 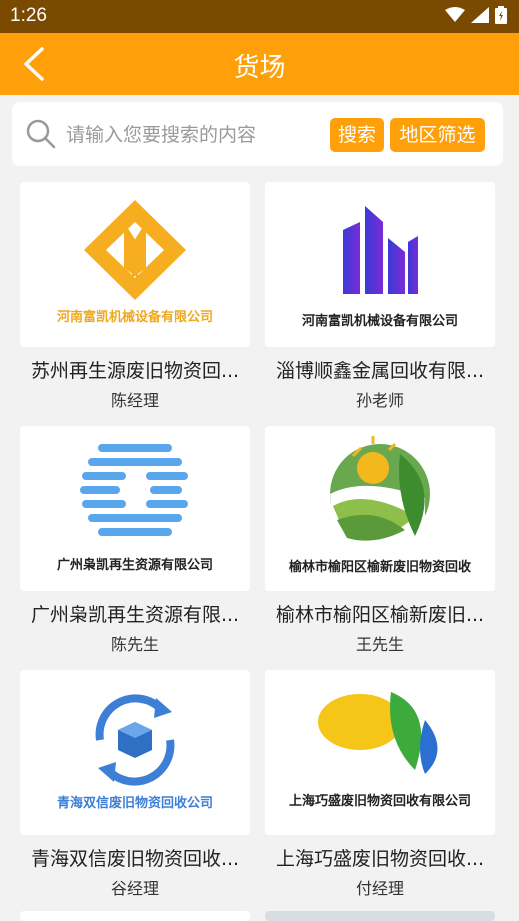 I want to click on search-icon, so click(x=41, y=134).